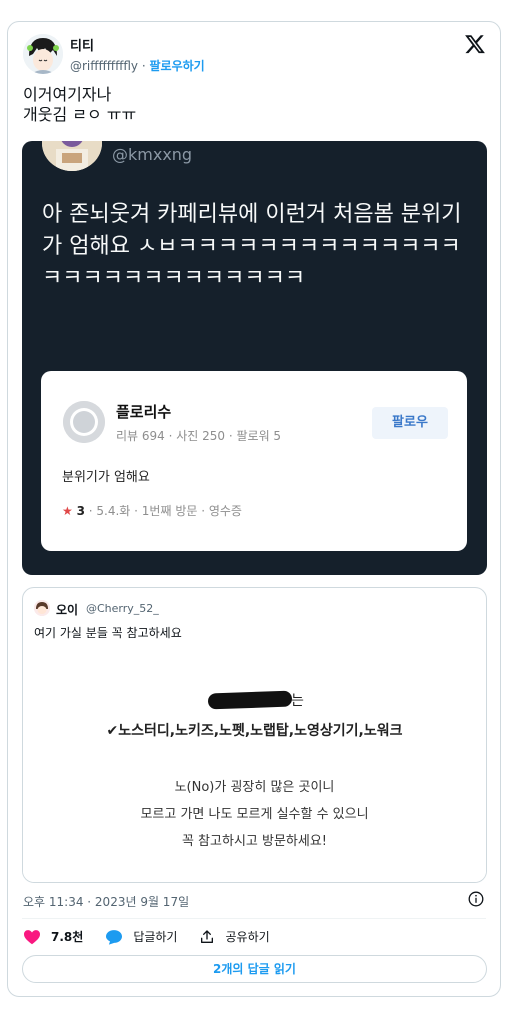 The width and height of the screenshot is (513, 1010). What do you see at coordinates (207, 936) in the screenshot?
I see `share-icon` at bounding box center [207, 936].